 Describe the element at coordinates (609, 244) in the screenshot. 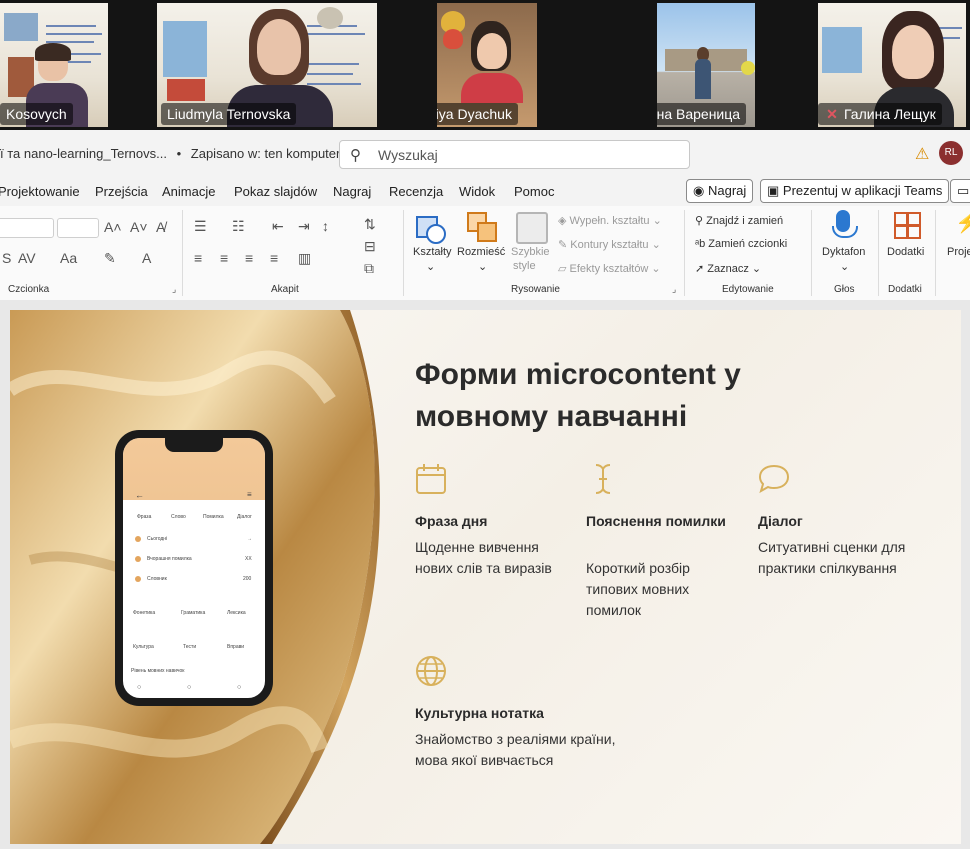

I see `shape-outline-button: ✎ Kontury kształtu ⌄` at that location.